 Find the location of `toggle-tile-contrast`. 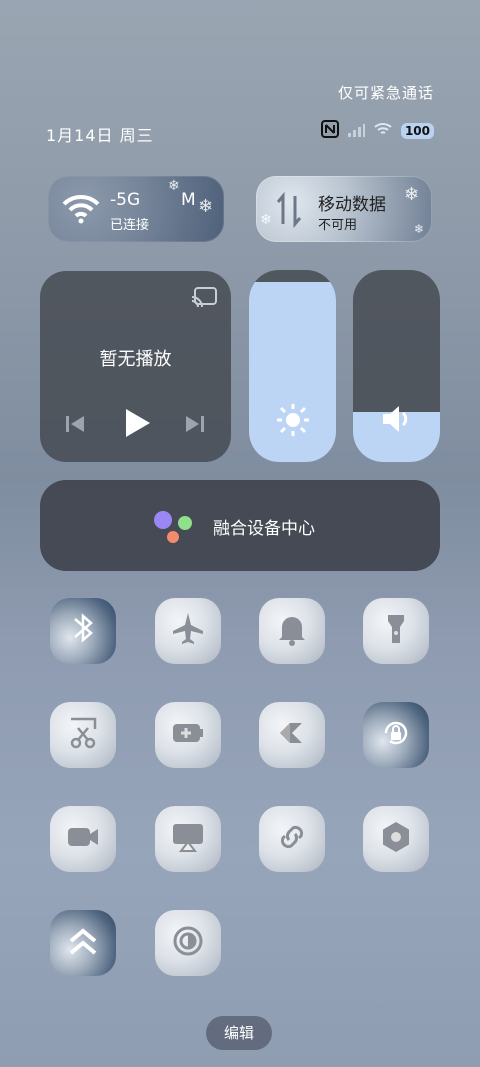

toggle-tile-contrast is located at coordinates (188, 943).